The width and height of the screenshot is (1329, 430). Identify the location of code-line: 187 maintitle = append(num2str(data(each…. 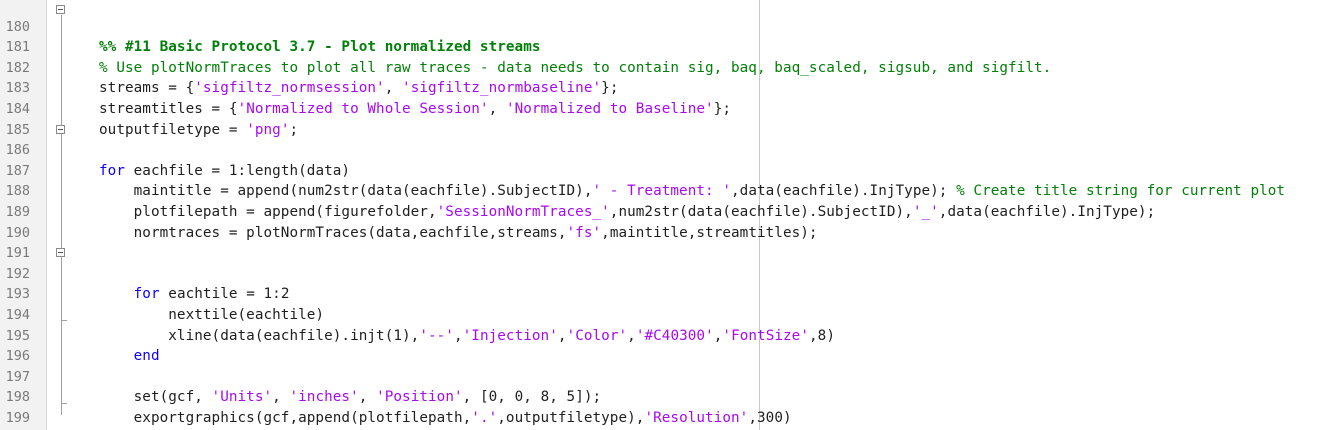
(664, 170).